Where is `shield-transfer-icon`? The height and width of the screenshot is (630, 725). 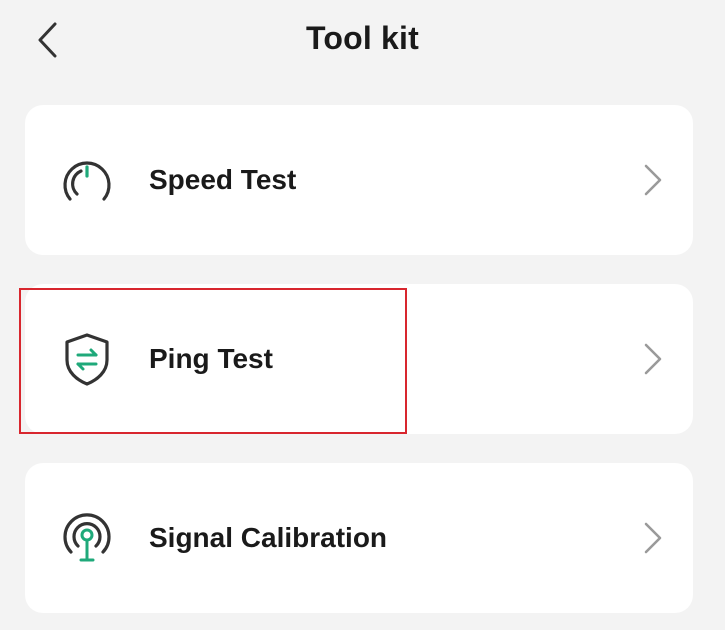
shield-transfer-icon is located at coordinates (87, 359).